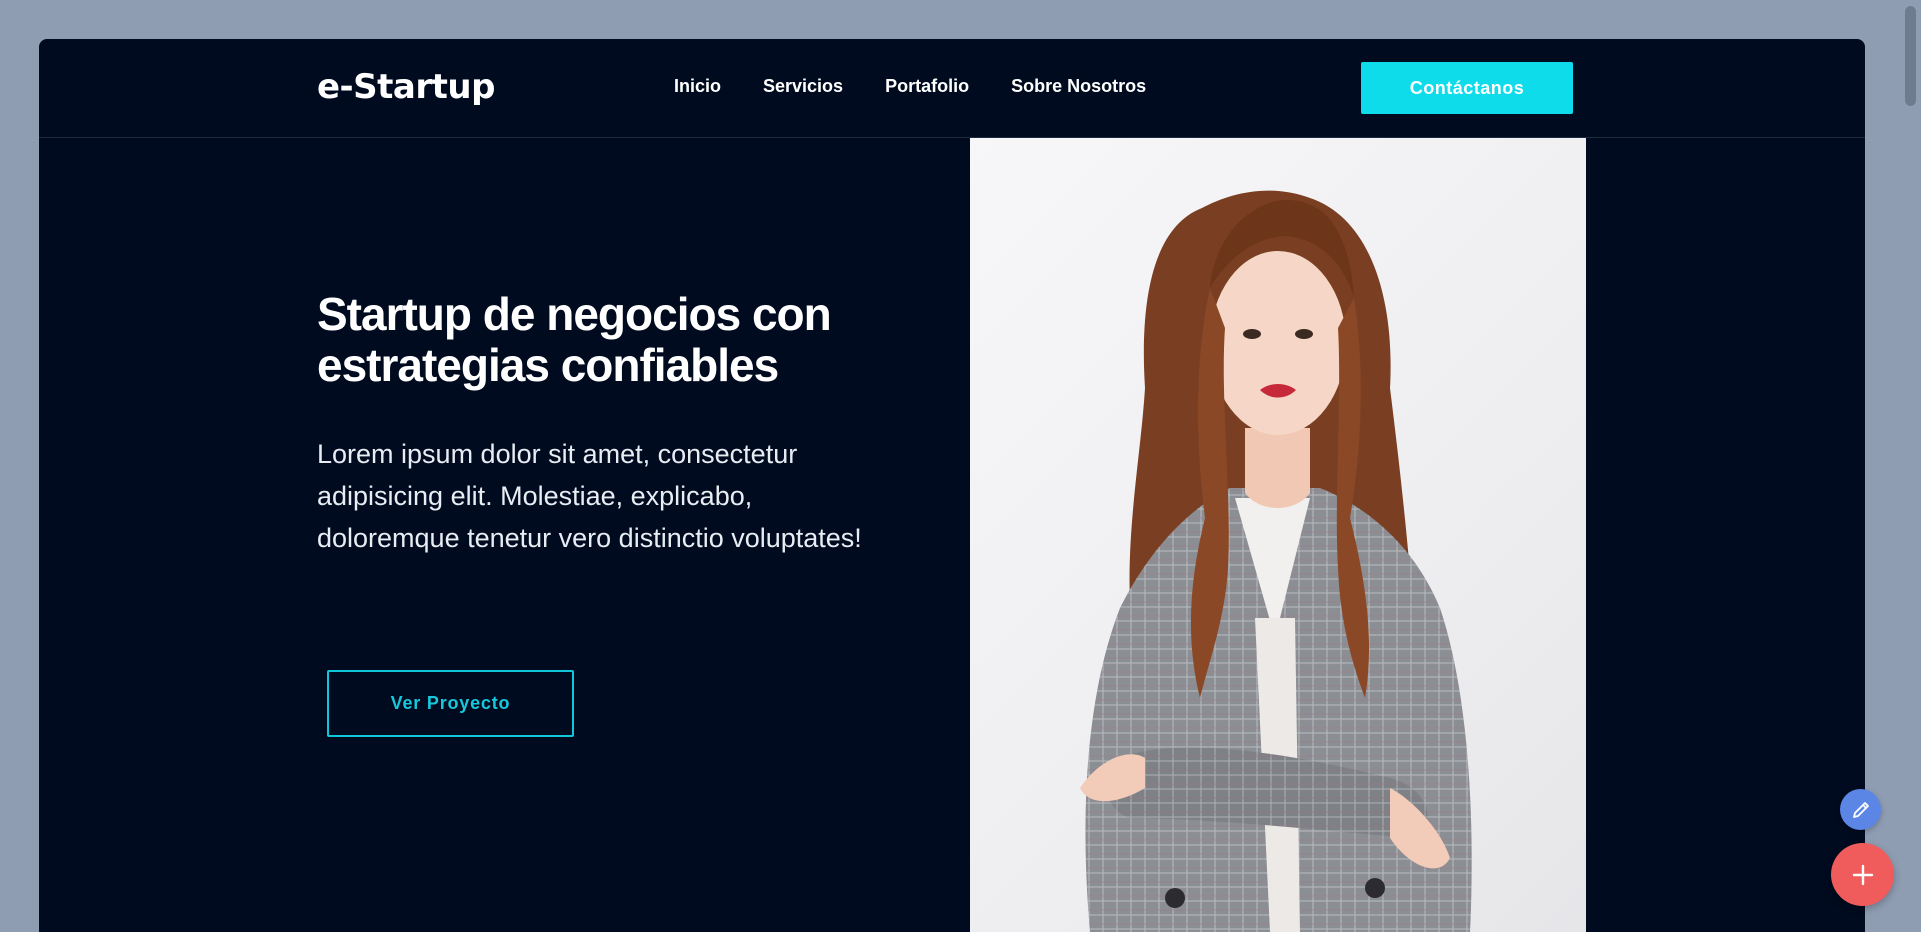 The image size is (1921, 932). I want to click on add-fab-button, so click(1862, 874).